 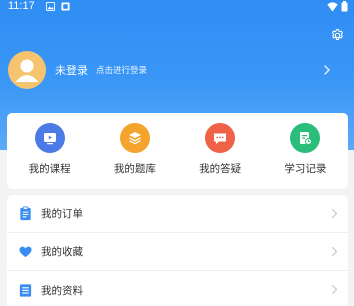 What do you see at coordinates (305, 169) in the screenshot?
I see `quick-action-label: 学习记录` at bounding box center [305, 169].